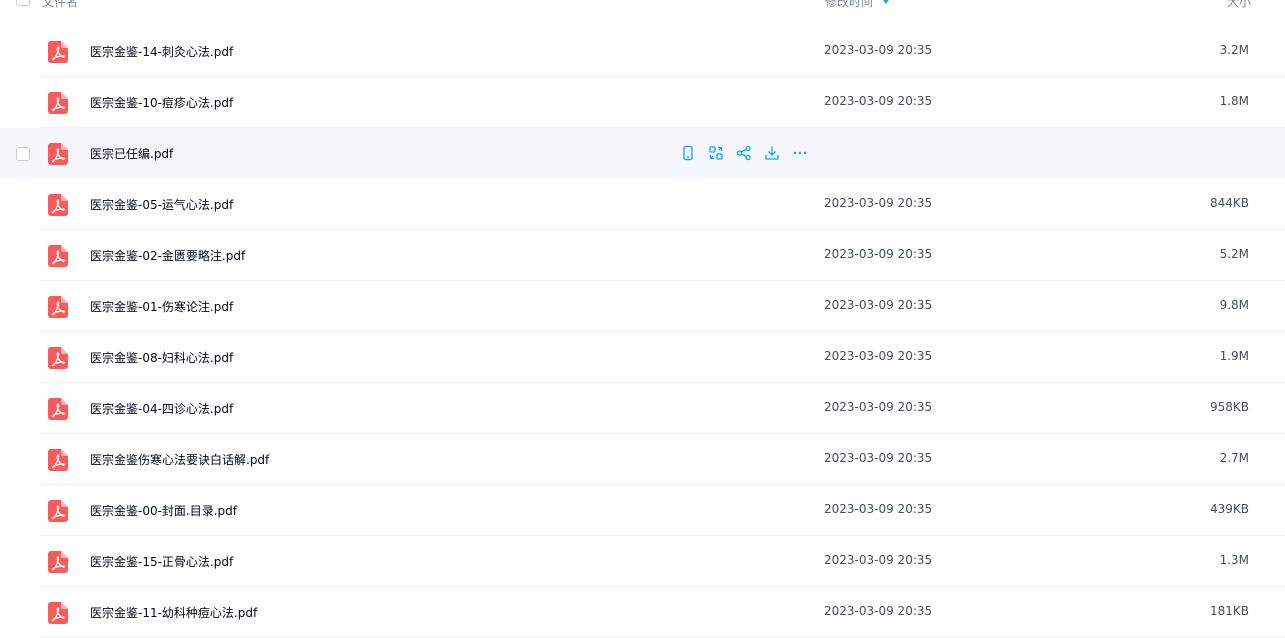 This screenshot has width=1285, height=638. I want to click on file-size: 181KB, so click(1229, 611).